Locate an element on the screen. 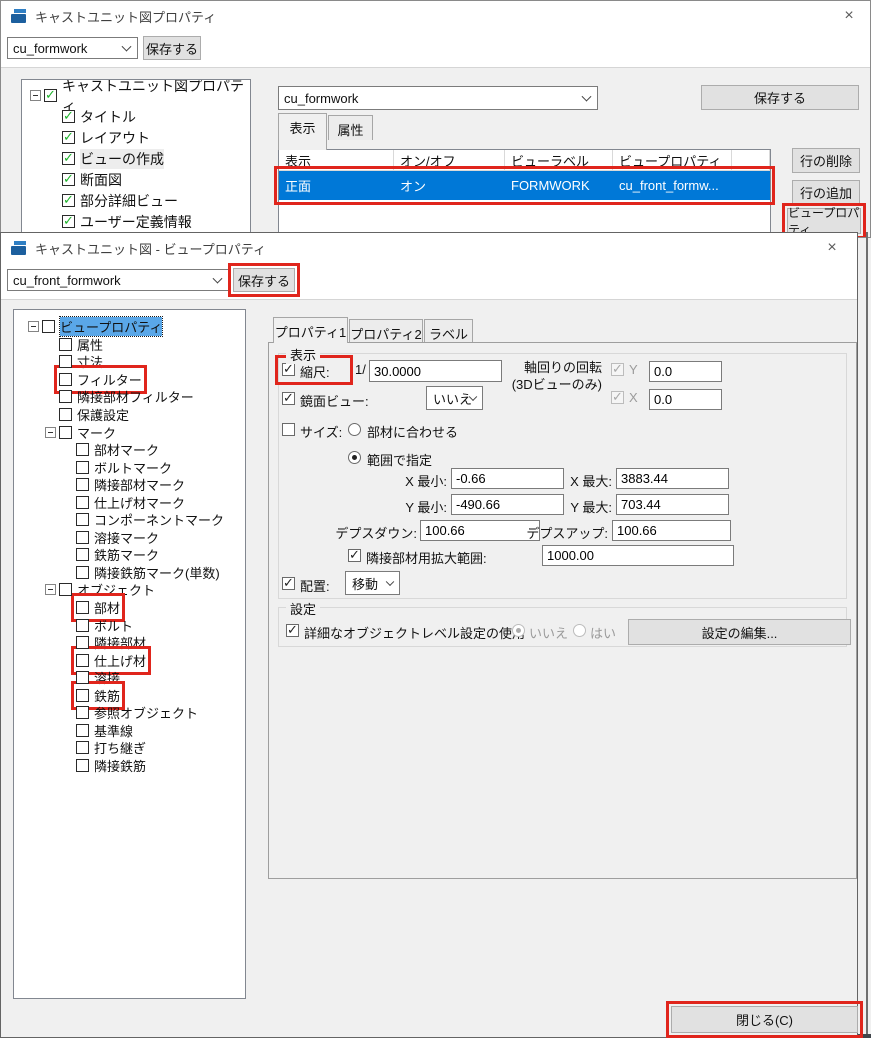 The width and height of the screenshot is (871, 1038). tree-item: 溶接マーク is located at coordinates (129, 538).